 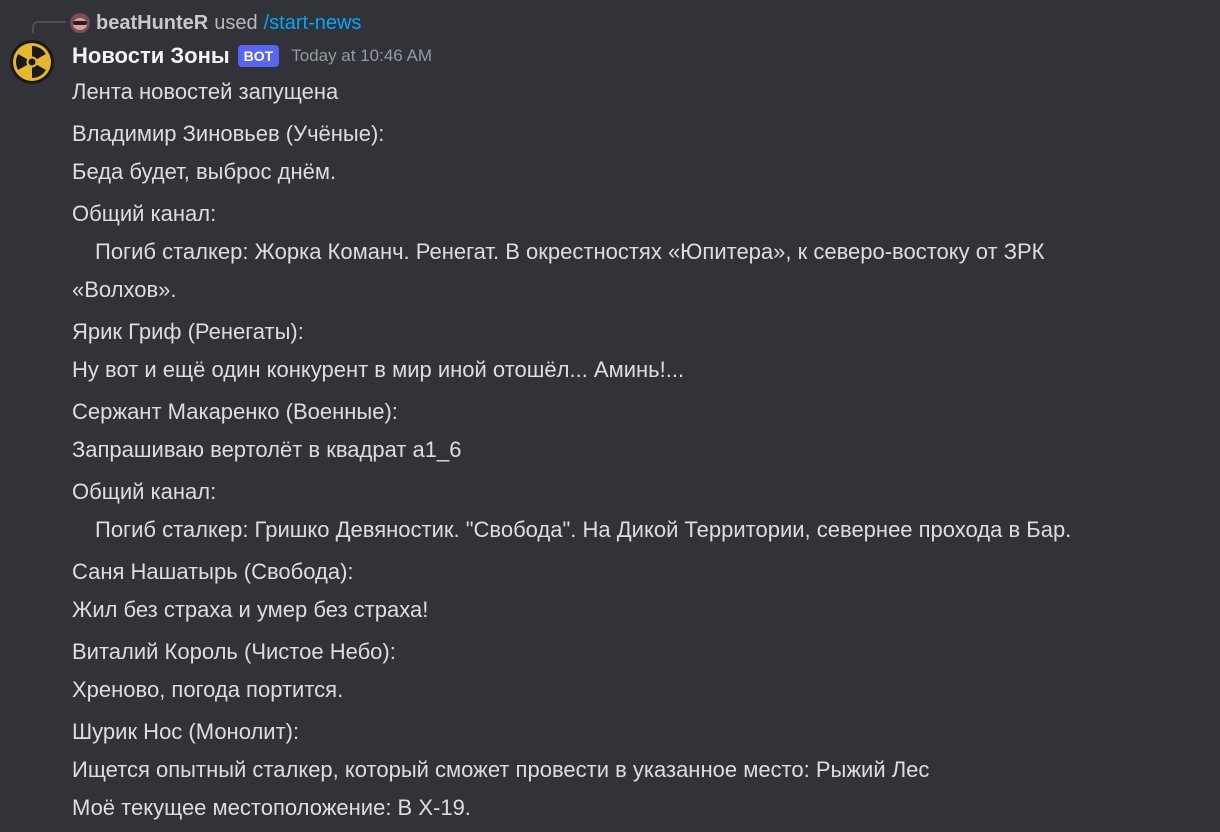 I want to click on message-line: Шурик Нос (Монолит):, so click(x=186, y=731).